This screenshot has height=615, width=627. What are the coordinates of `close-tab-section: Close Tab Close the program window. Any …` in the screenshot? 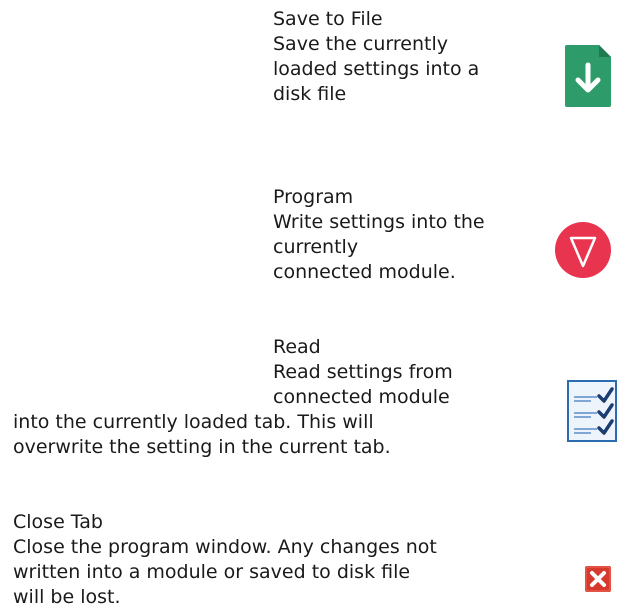 It's located at (225, 560).